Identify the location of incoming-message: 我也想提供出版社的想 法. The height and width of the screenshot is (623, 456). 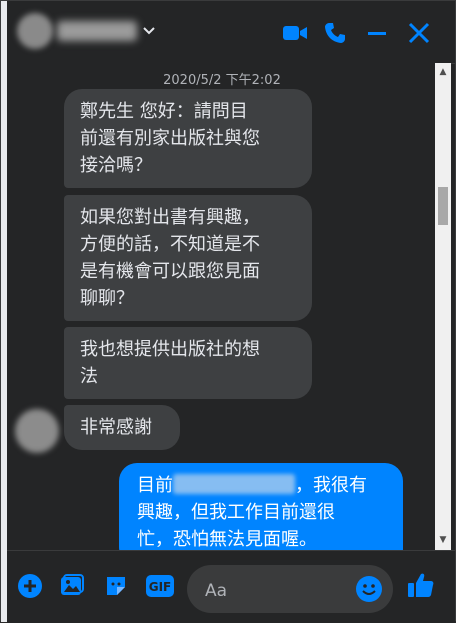
(188, 363).